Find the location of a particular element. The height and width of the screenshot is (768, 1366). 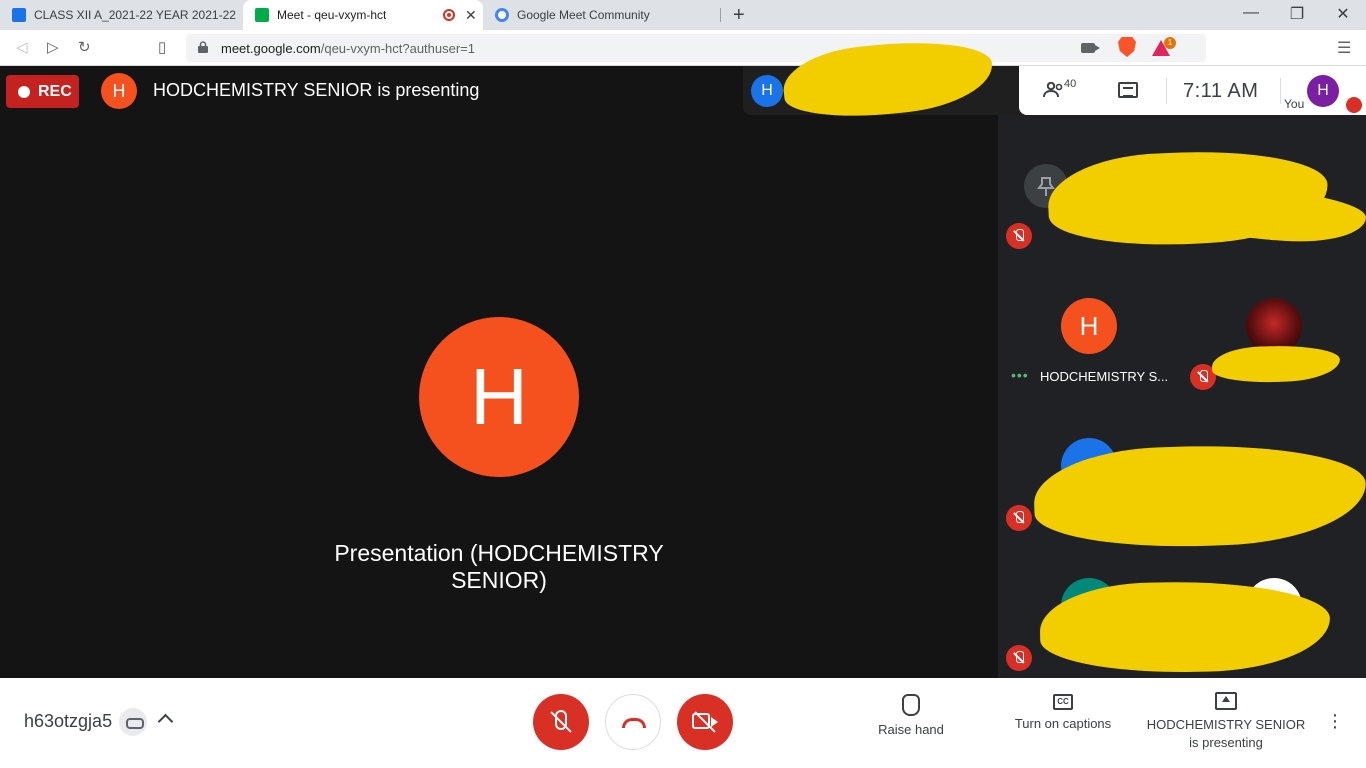

record-dot-icon is located at coordinates (24, 91).